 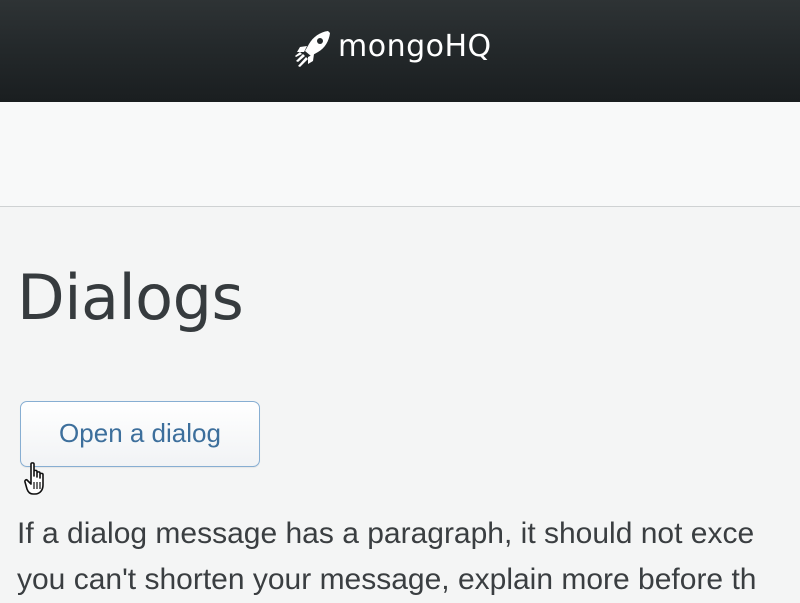 I want to click on page-title: Dialogs, so click(x=130, y=297).